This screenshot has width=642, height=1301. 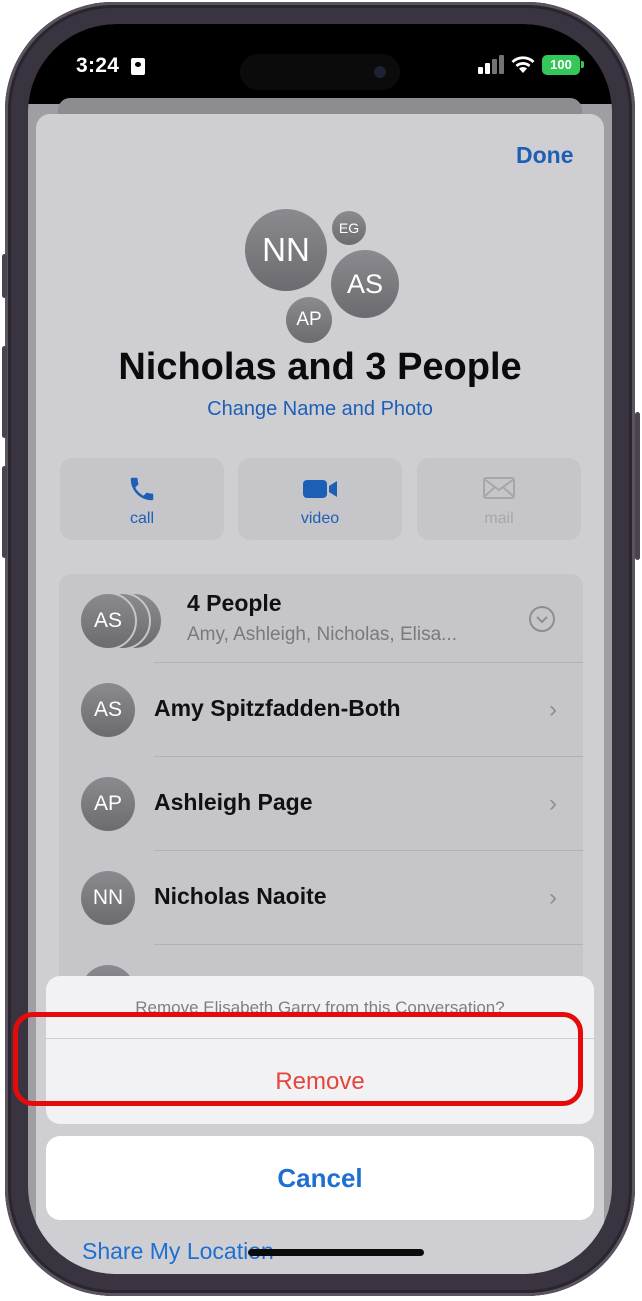 What do you see at coordinates (4, 512) in the screenshot?
I see `volume-down-button` at bounding box center [4, 512].